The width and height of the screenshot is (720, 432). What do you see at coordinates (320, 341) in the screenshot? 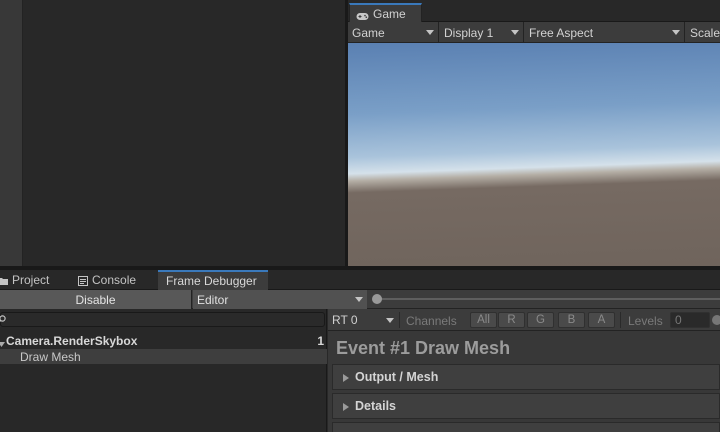
I see `tree-row-count: 1` at bounding box center [320, 341].